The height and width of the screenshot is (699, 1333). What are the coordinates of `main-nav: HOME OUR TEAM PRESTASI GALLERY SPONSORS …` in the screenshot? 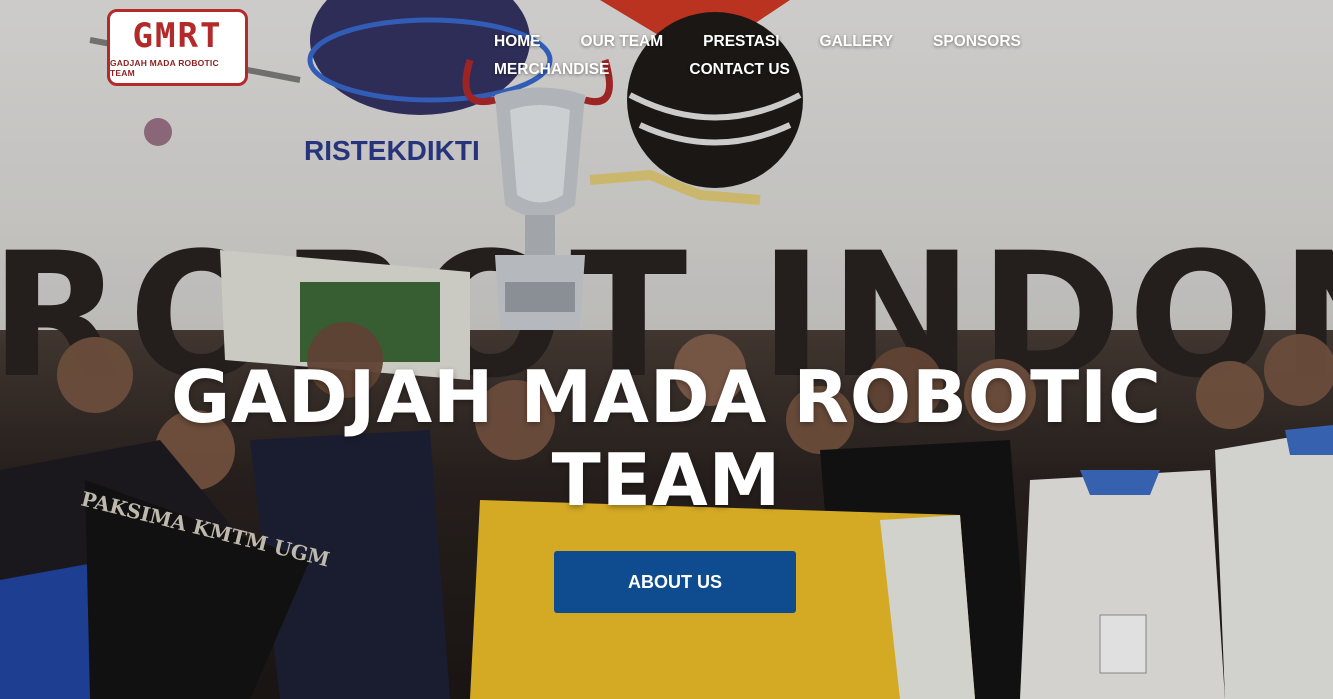 It's located at (834, 56).